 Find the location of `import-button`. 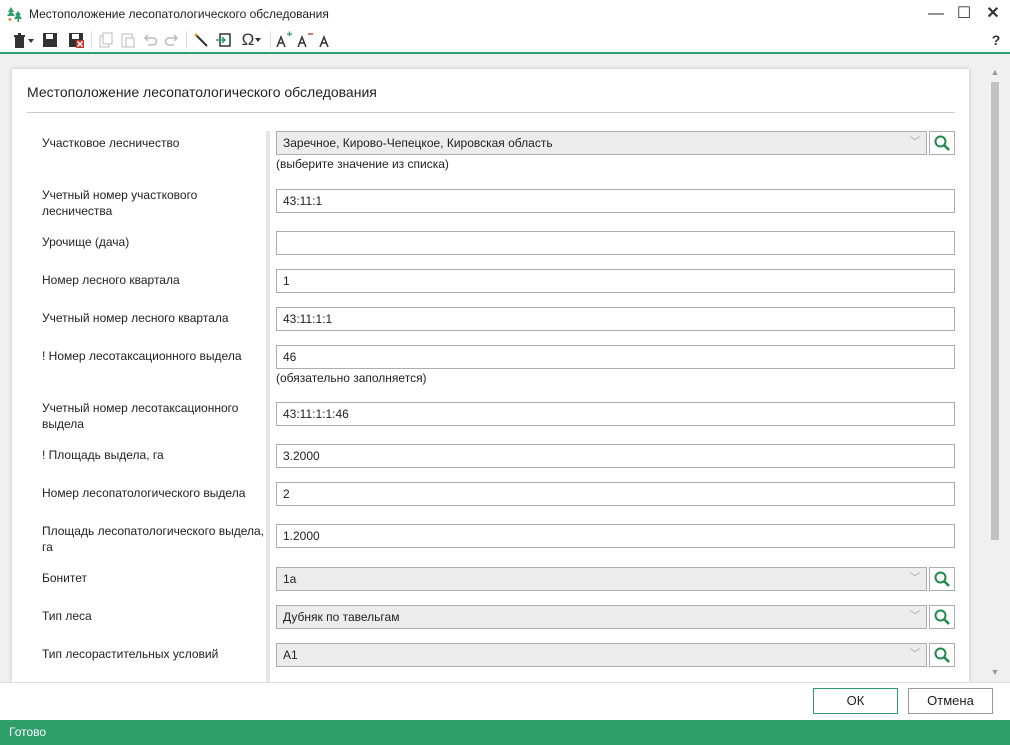

import-button is located at coordinates (223, 40).